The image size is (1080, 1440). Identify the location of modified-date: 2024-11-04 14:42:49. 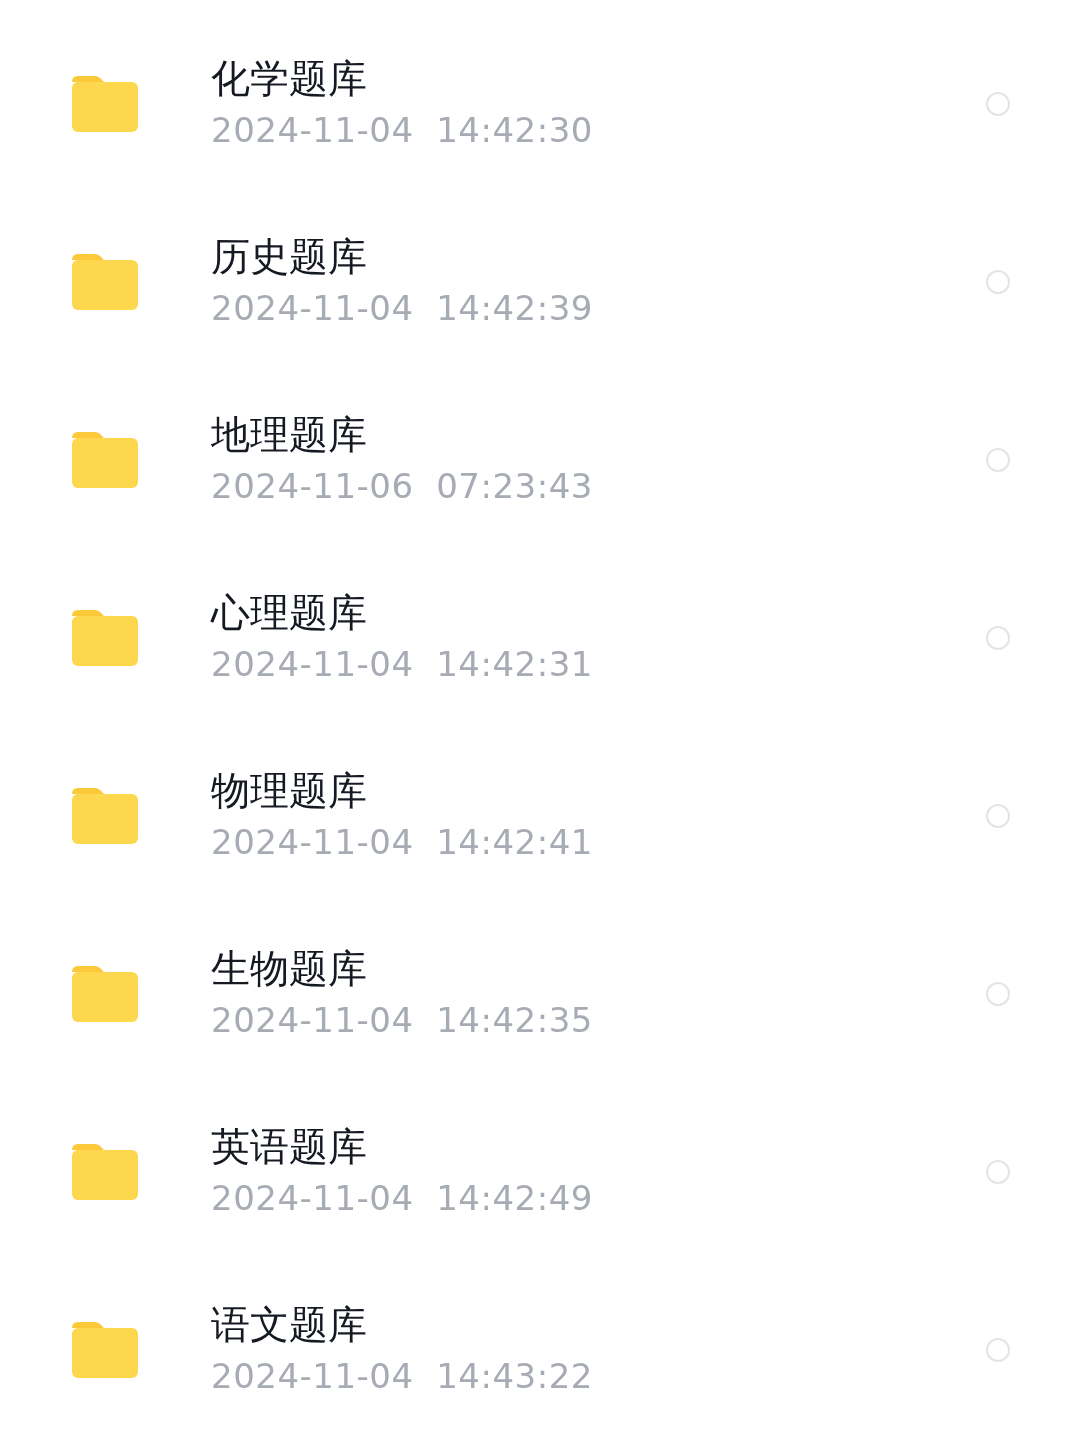
(402, 1198).